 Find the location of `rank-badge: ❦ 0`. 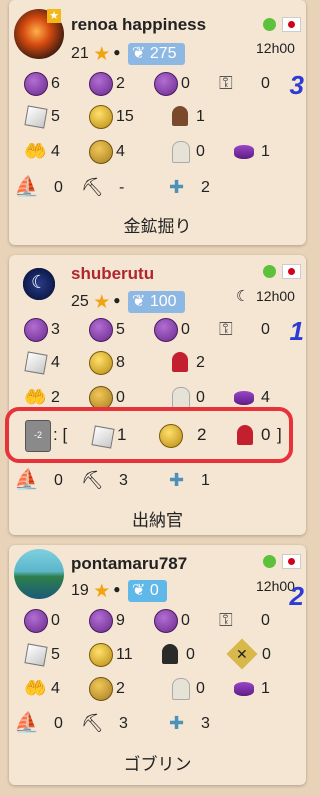

rank-badge: ❦ 0 is located at coordinates (147, 591).